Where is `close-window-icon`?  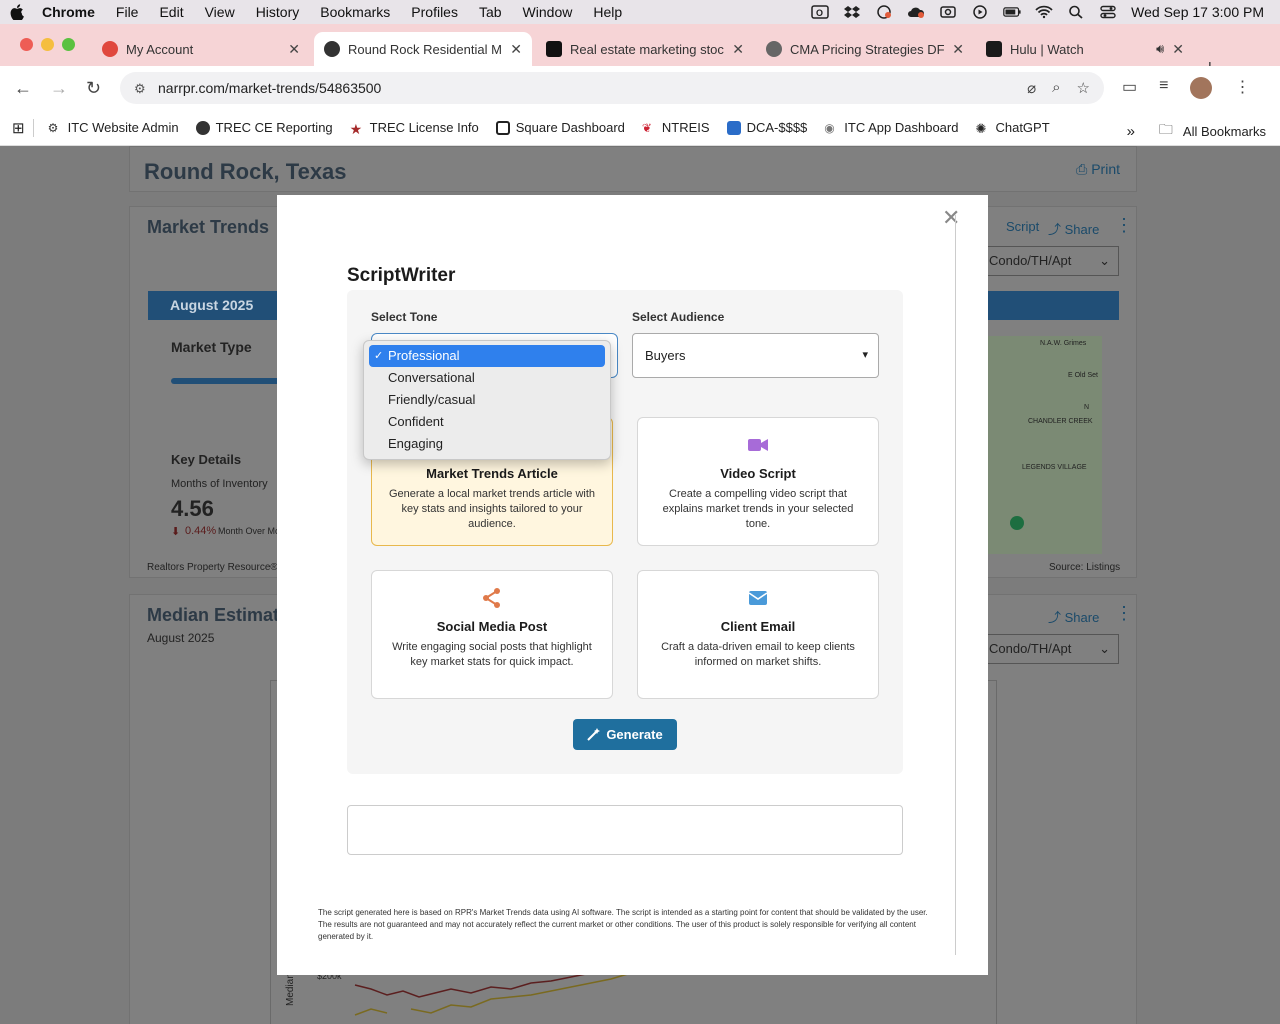
close-window-icon is located at coordinates (26, 44).